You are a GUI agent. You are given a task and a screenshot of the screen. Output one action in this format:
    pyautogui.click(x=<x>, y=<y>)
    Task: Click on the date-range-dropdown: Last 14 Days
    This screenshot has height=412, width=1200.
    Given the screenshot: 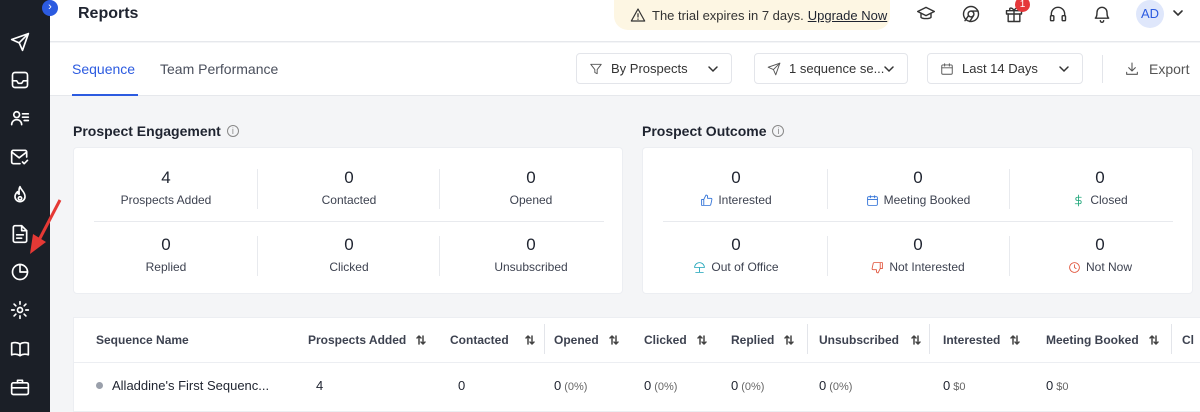 What is the action you would take?
    pyautogui.click(x=1005, y=68)
    